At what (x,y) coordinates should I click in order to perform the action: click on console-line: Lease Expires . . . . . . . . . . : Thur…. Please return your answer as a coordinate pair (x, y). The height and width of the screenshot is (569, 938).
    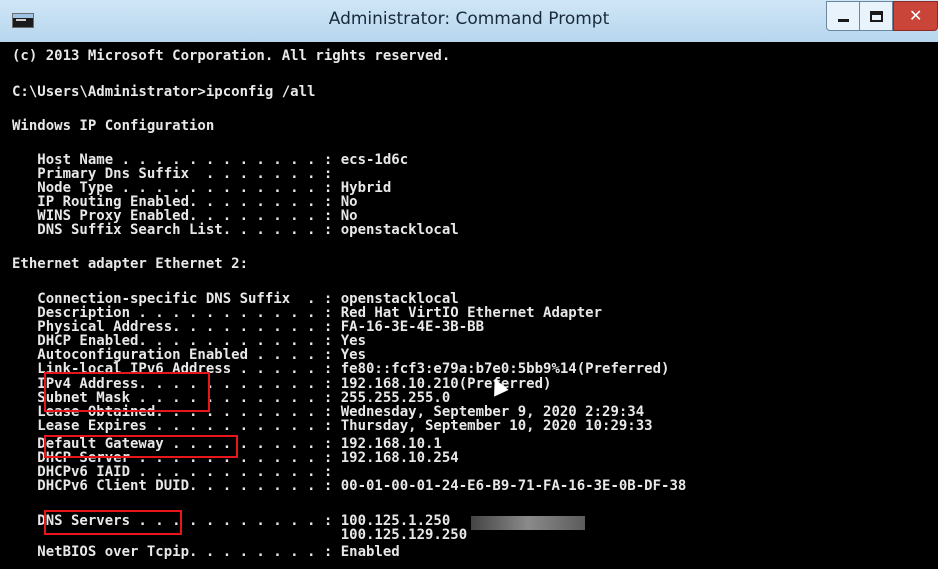
    Looking at the image, I should click on (332, 426).